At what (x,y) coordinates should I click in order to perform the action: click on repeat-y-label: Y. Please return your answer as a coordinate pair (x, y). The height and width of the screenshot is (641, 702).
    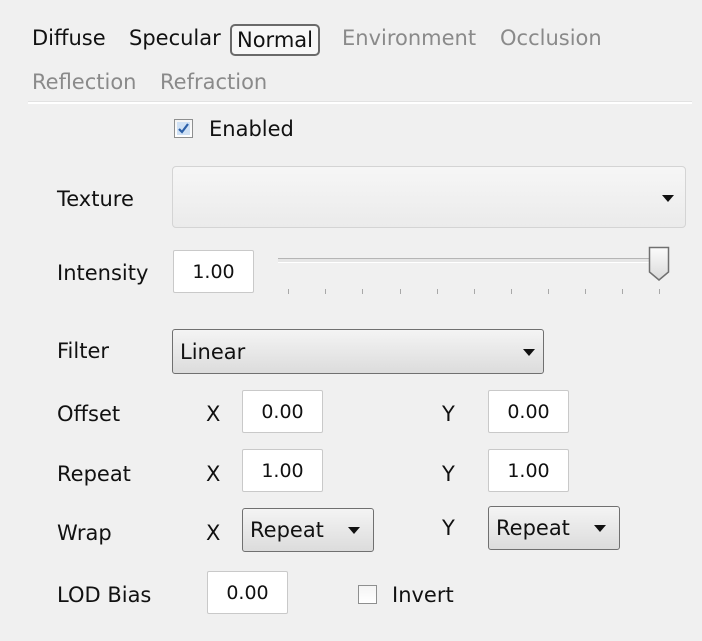
    Looking at the image, I should click on (448, 474).